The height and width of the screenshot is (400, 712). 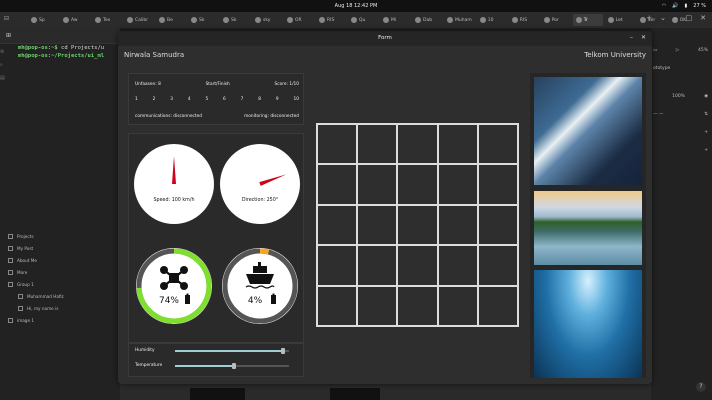 I want to click on browser-tab: Qu, so click(x=363, y=20).